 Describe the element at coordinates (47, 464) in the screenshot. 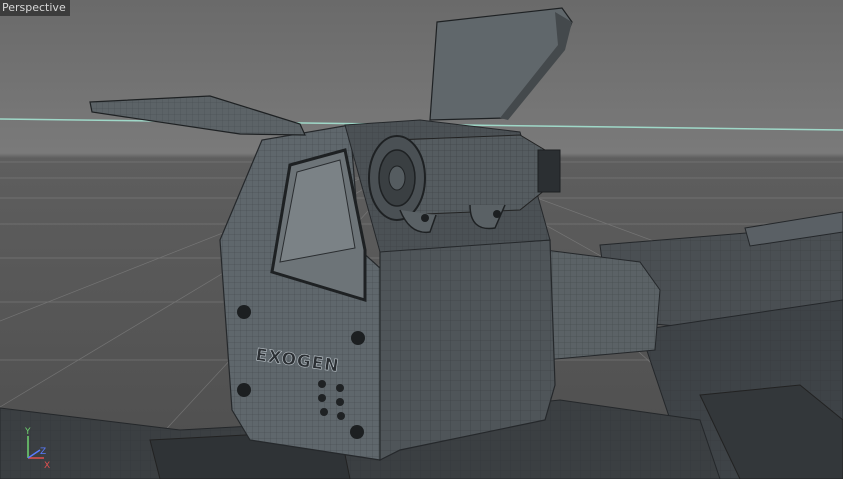

I see `axis-x-label: X` at that location.